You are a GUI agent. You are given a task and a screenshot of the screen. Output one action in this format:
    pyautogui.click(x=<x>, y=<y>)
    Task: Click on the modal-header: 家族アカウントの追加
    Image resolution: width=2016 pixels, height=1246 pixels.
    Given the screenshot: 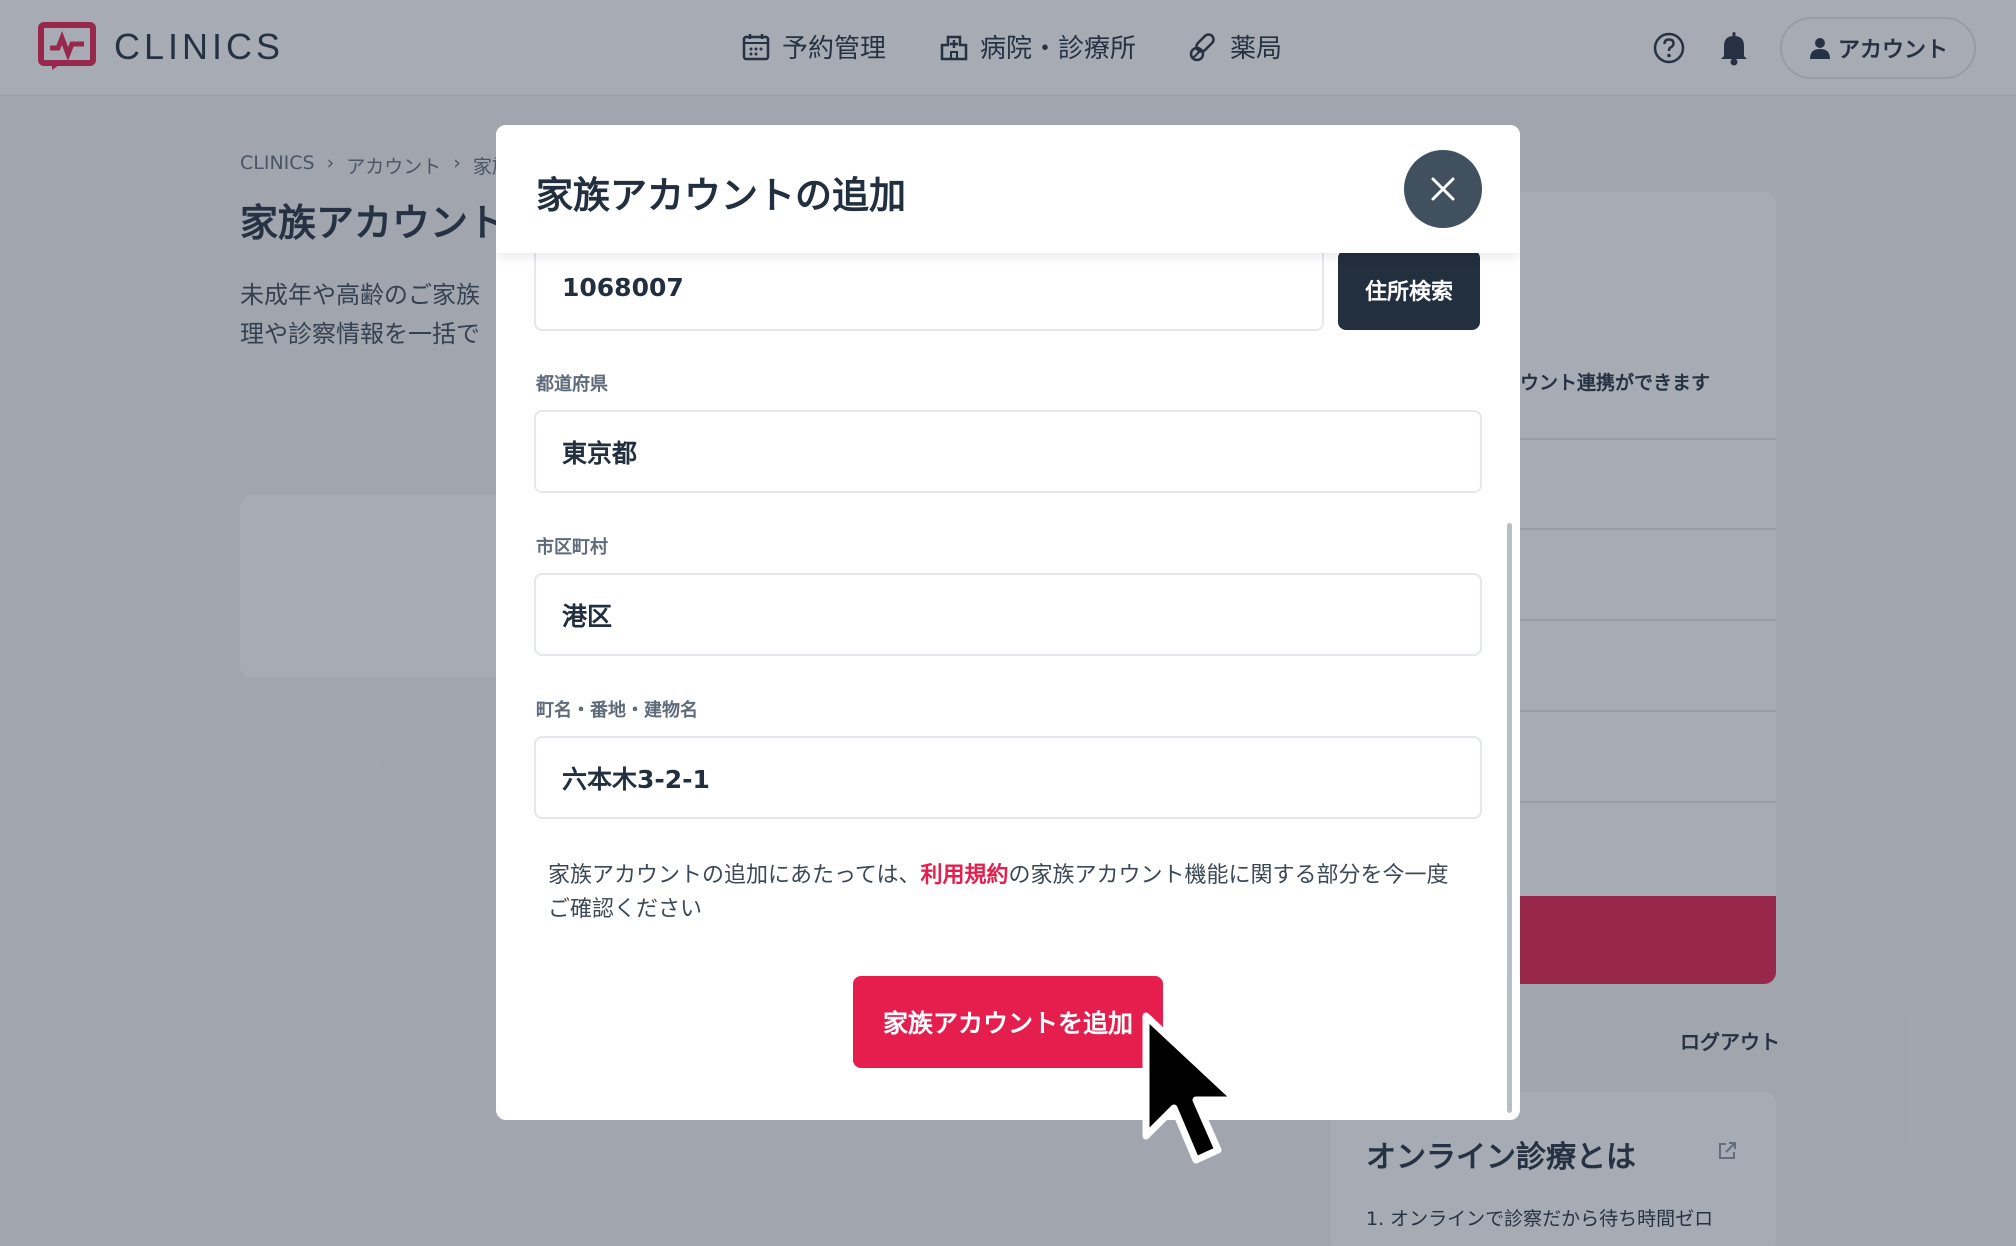 What is the action you would take?
    pyautogui.click(x=1008, y=189)
    